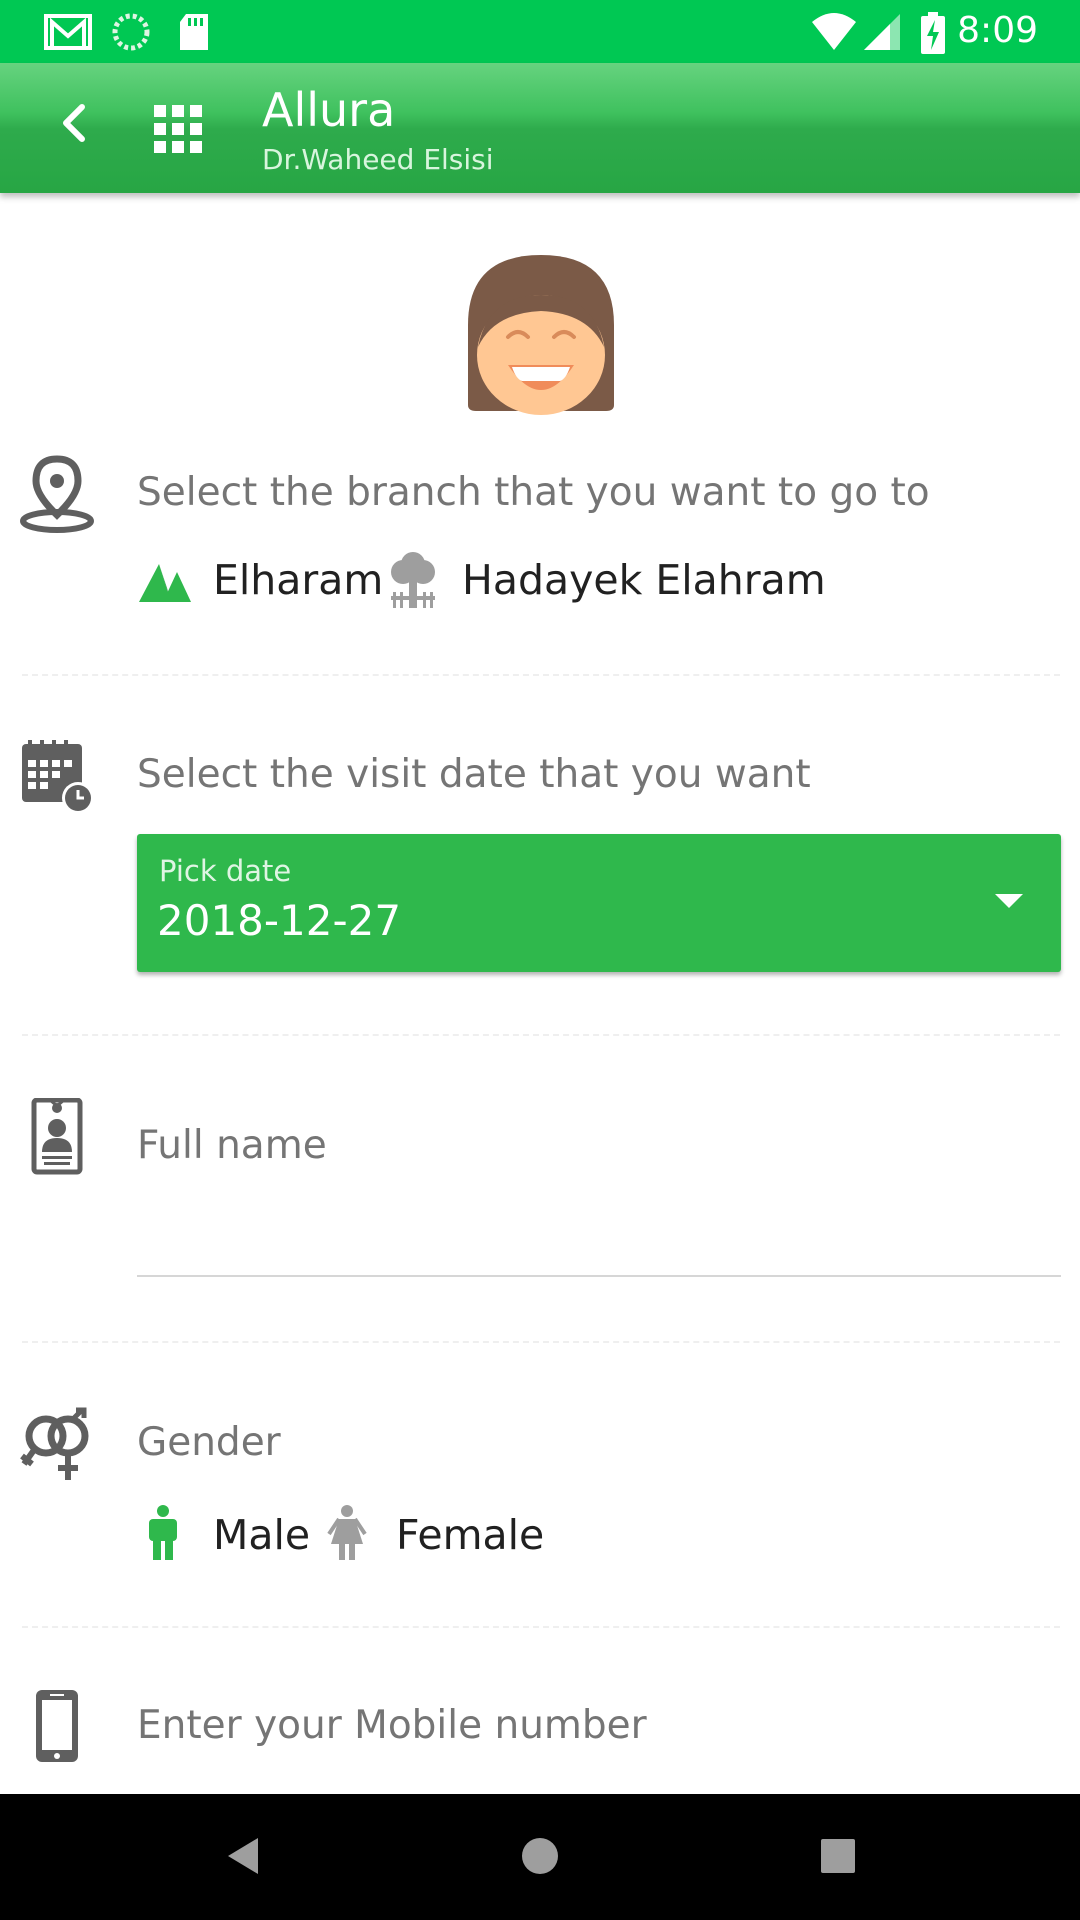 Image resolution: width=1080 pixels, height=1920 pixels. I want to click on gender-label: Gender, so click(209, 1442).